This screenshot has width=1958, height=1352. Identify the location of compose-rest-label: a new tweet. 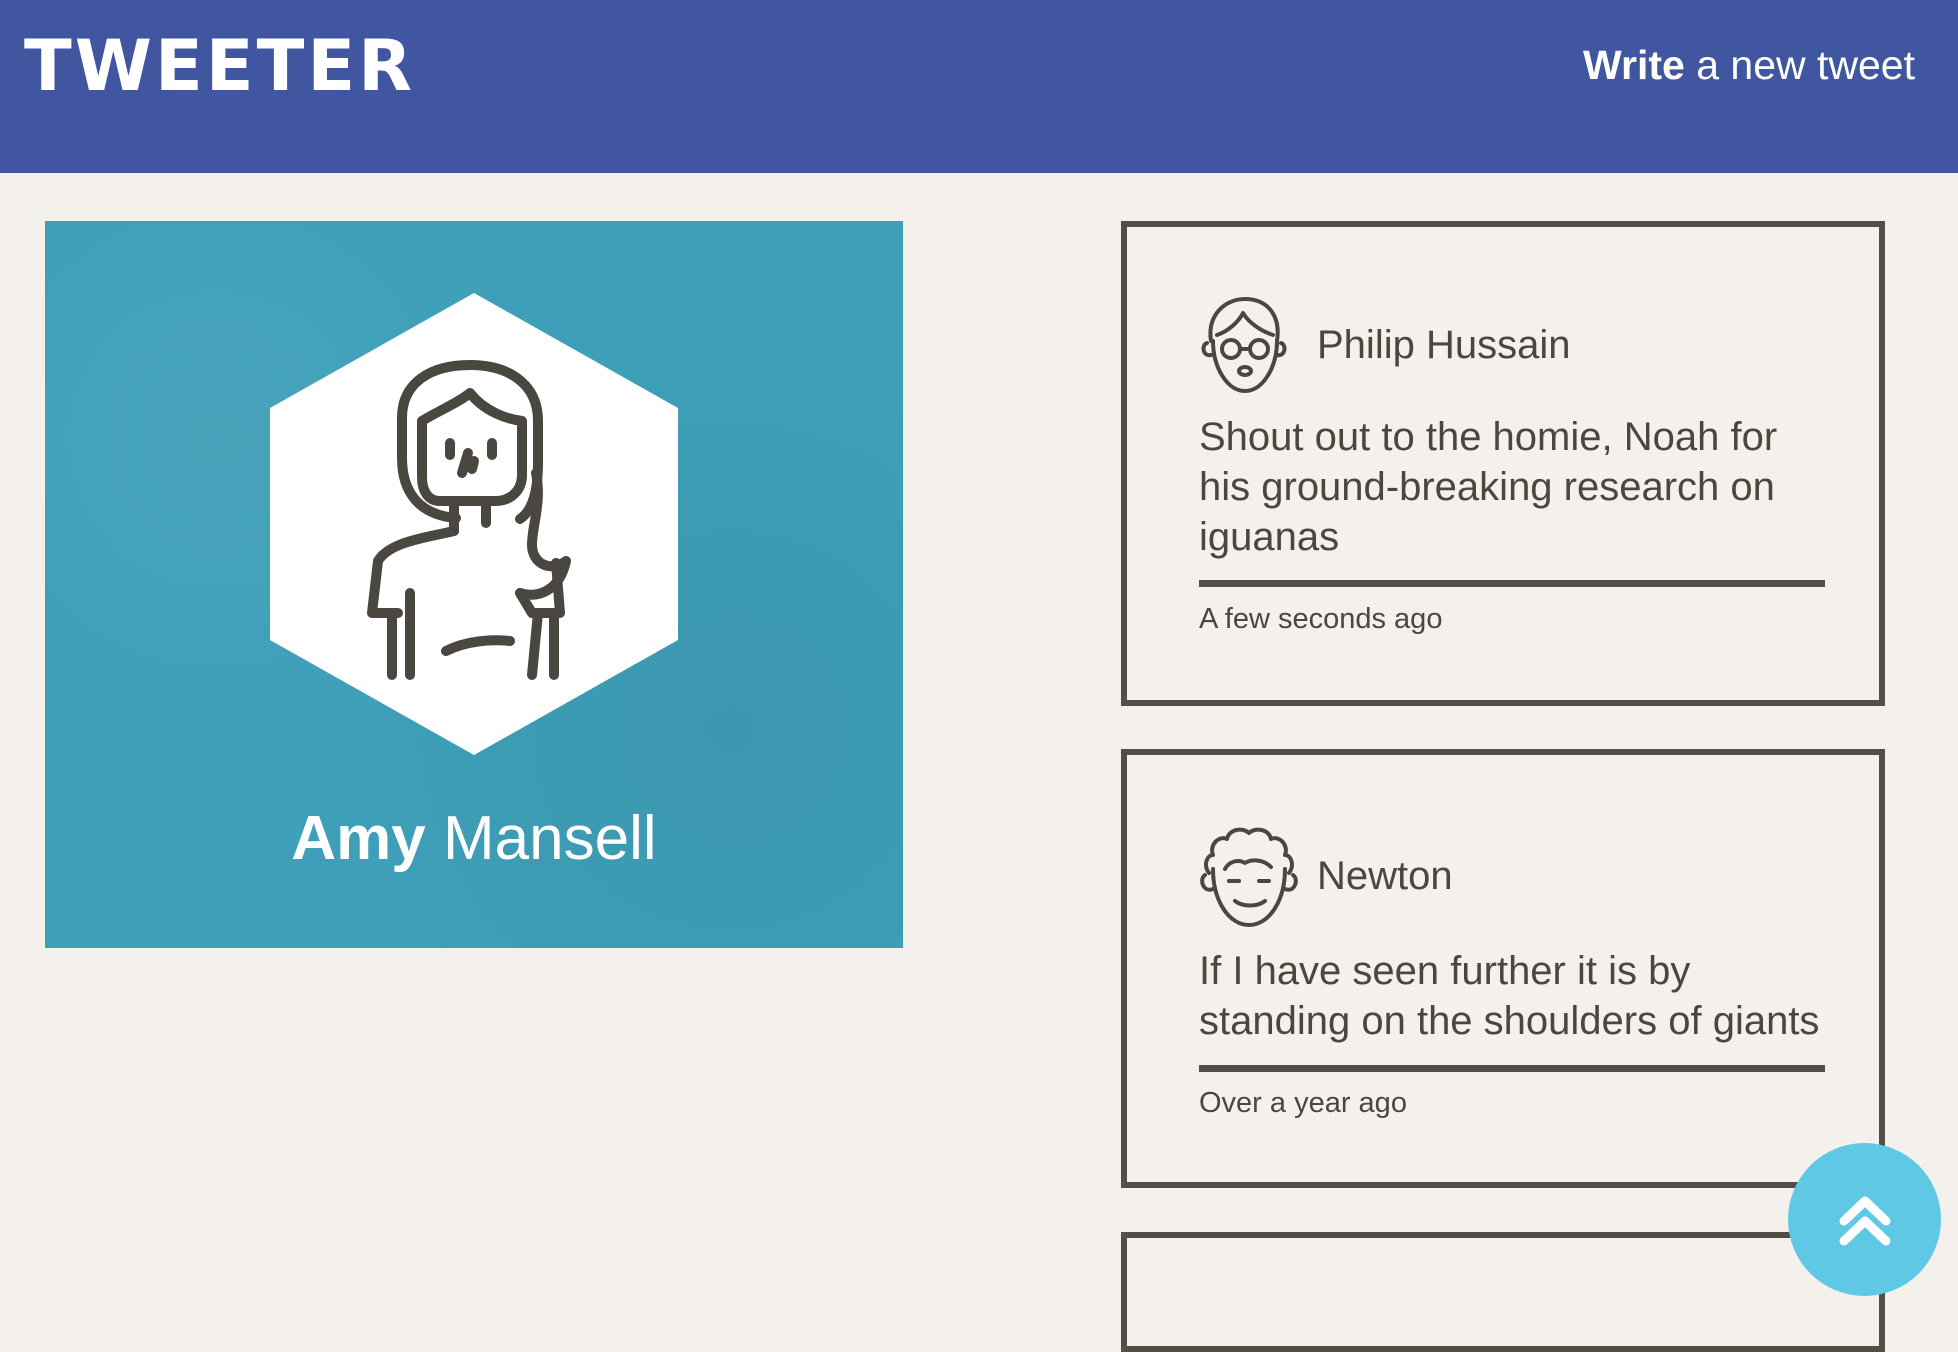
(1805, 65).